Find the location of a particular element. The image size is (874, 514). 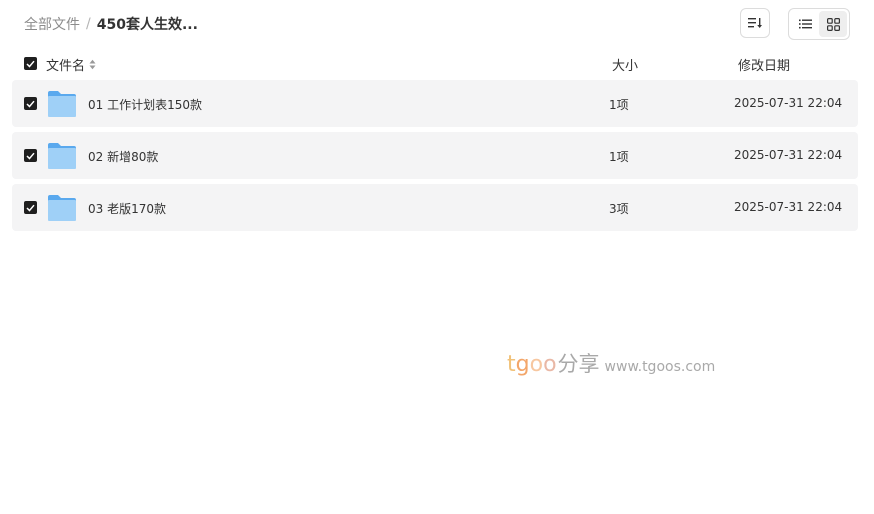

grid-view-button is located at coordinates (833, 24).